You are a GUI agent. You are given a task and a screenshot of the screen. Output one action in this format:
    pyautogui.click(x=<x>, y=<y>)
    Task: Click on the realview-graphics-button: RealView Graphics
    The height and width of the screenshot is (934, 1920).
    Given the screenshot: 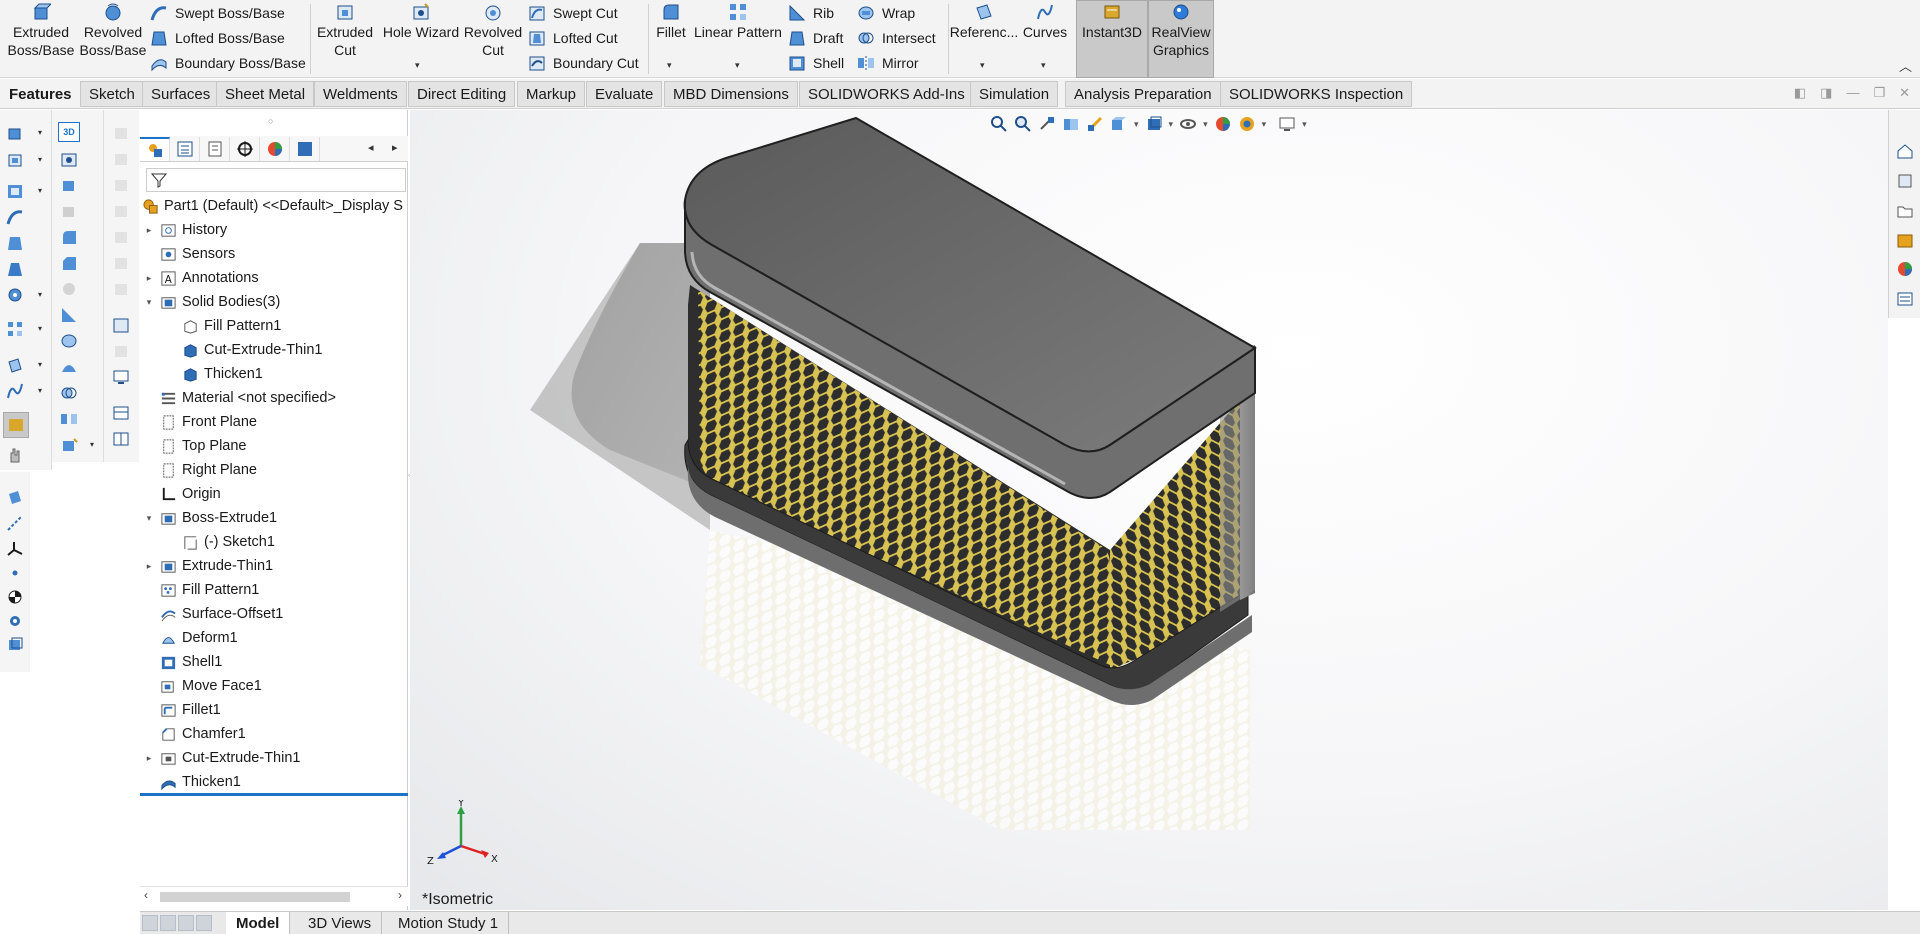 What is the action you would take?
    pyautogui.click(x=1181, y=30)
    